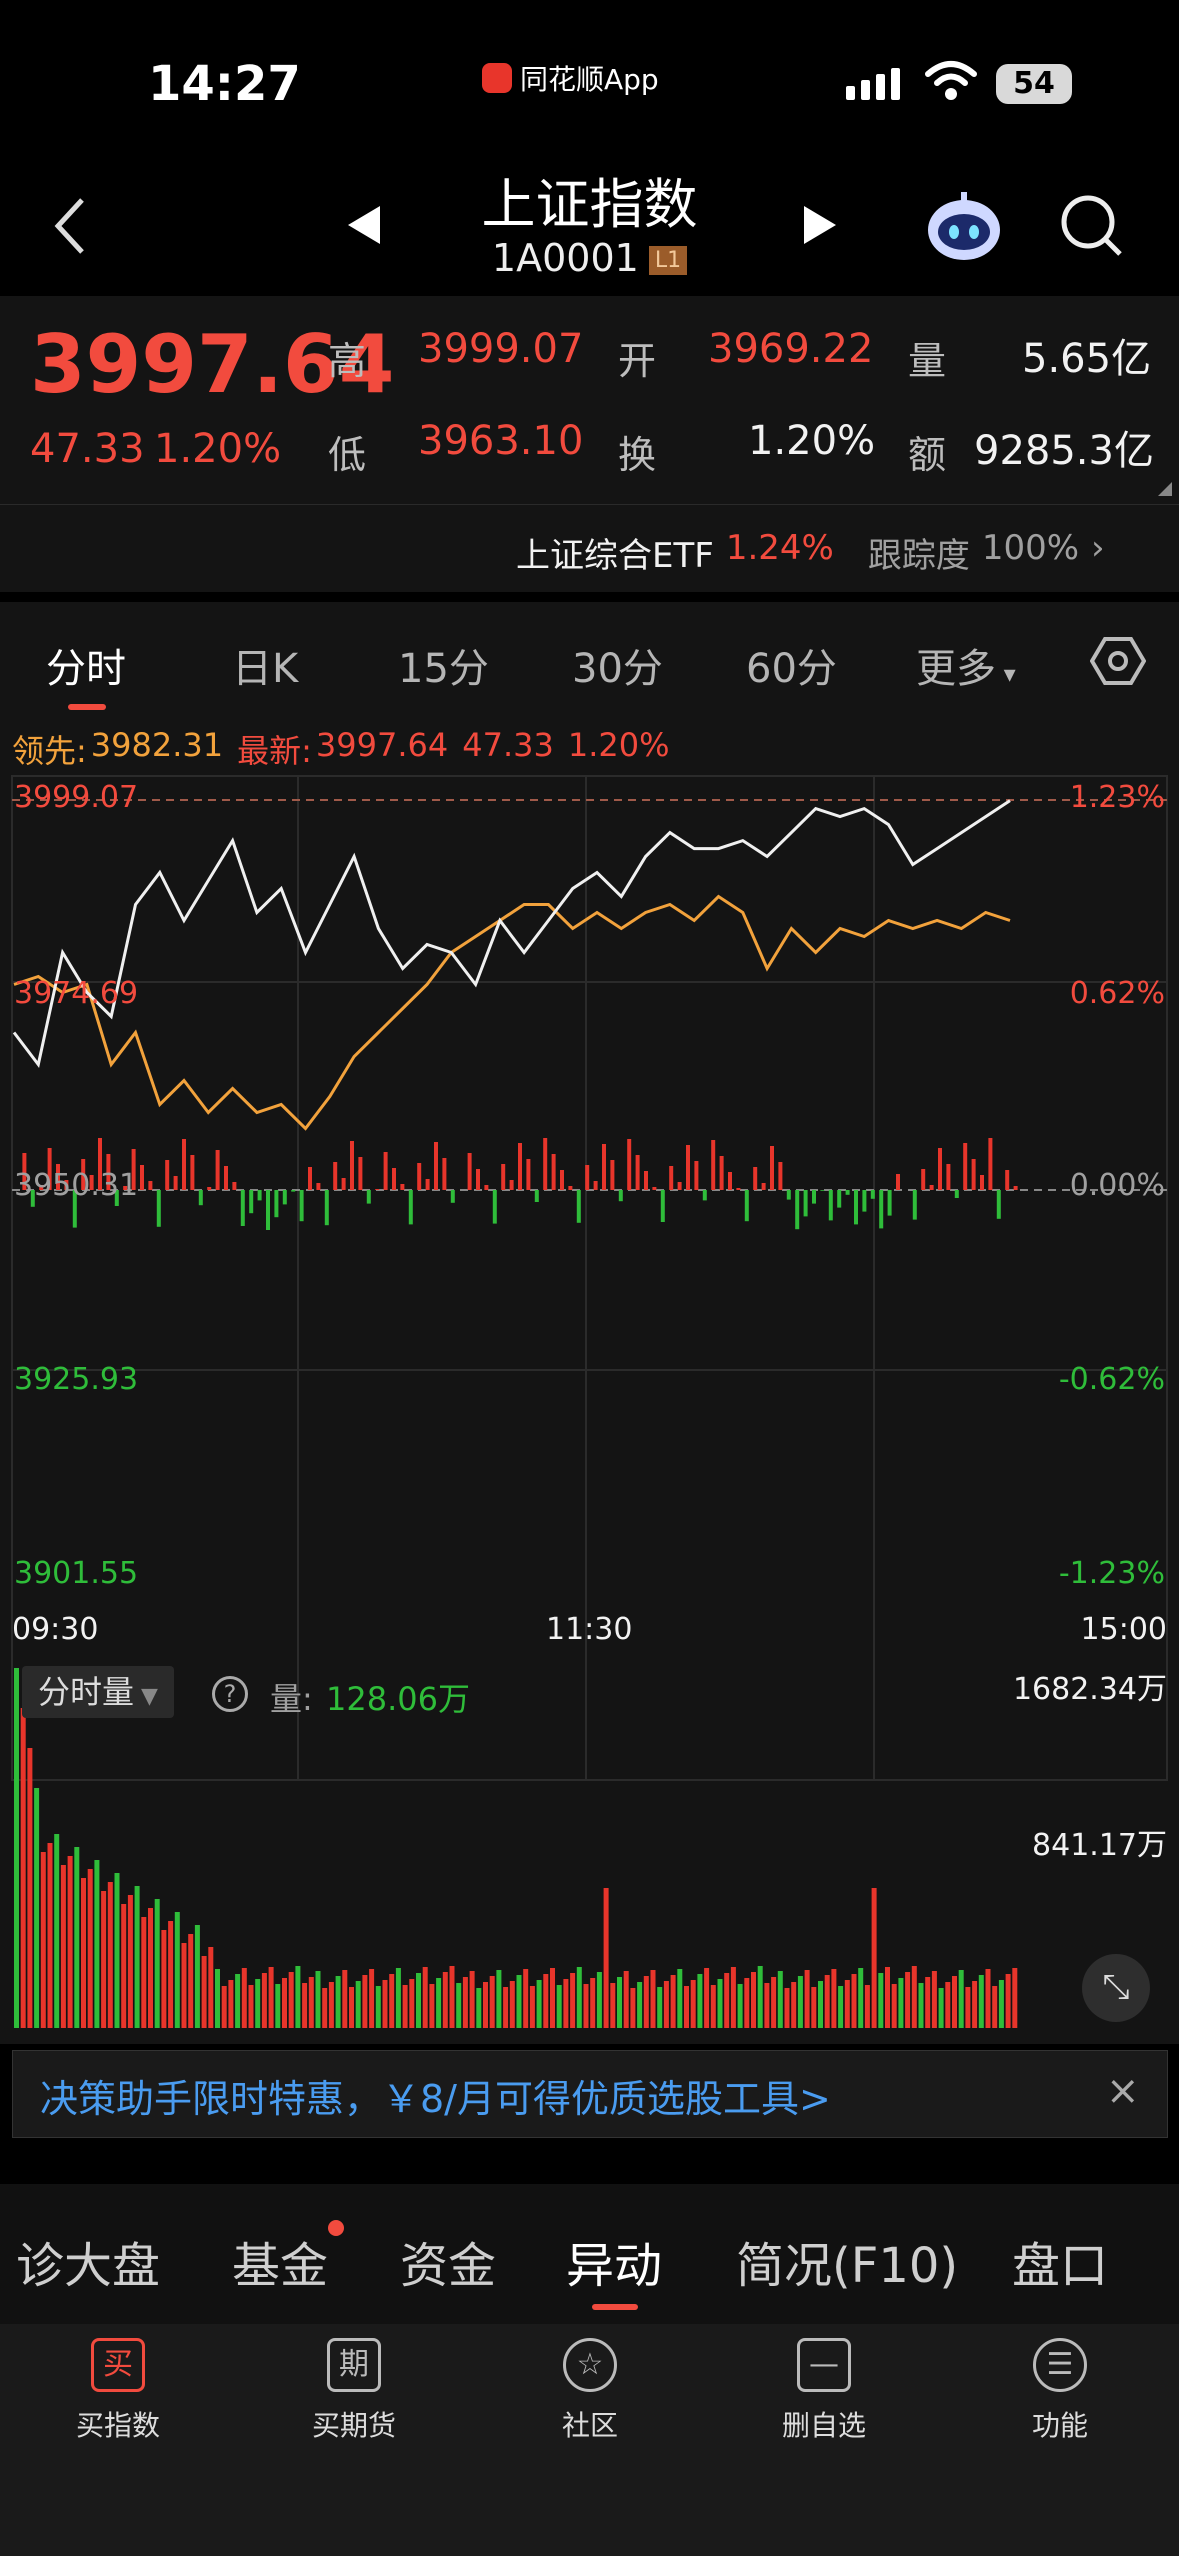 This screenshot has width=1179, height=2556. Describe the element at coordinates (443, 665) in the screenshot. I see `tab-15min: 15分` at that location.